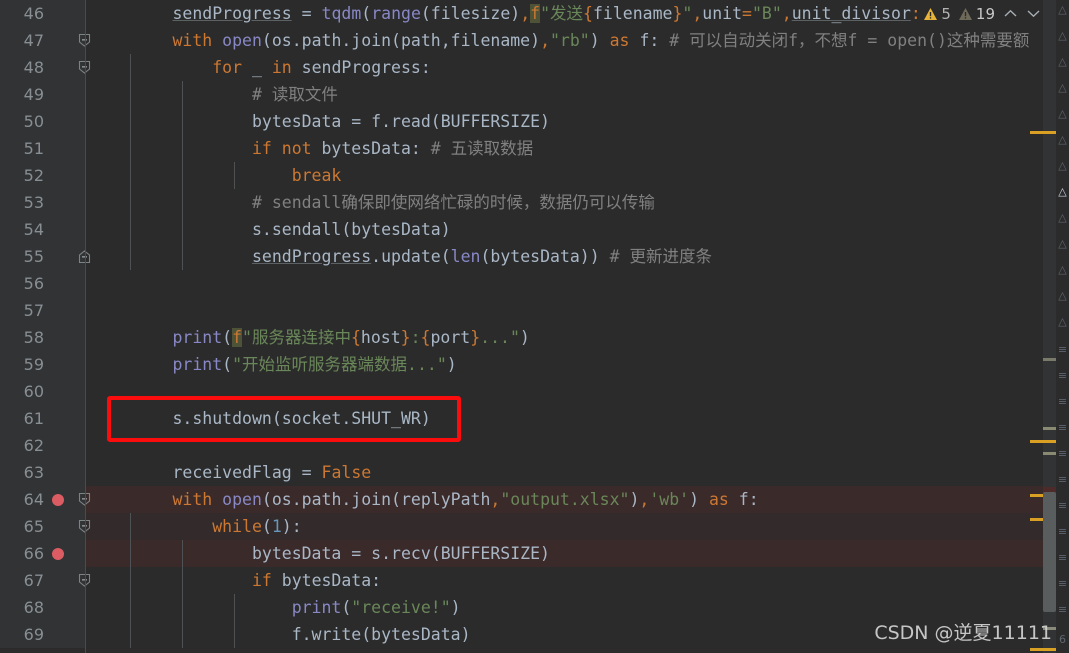 Image resolution: width=1069 pixels, height=653 pixels. I want to click on indent-guide, so click(234, 607).